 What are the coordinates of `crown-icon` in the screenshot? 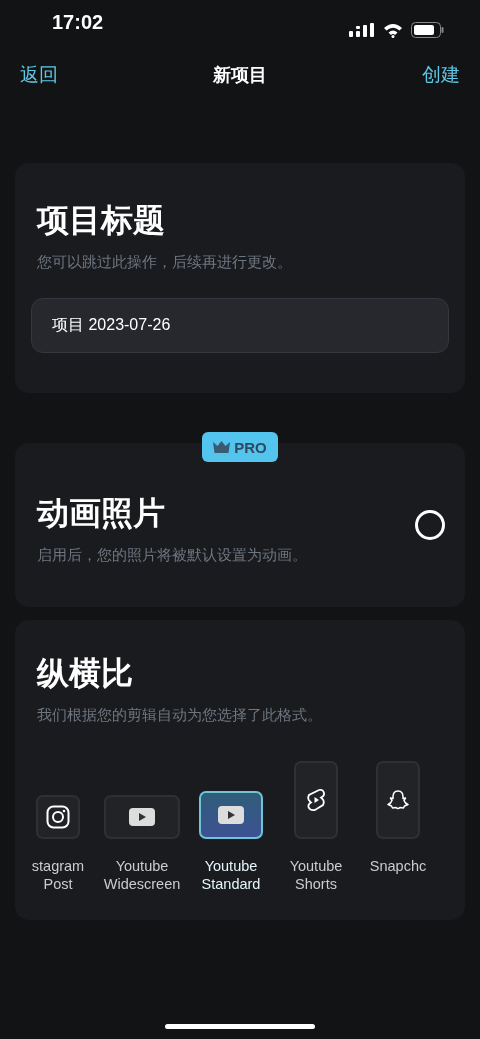 It's located at (222, 447).